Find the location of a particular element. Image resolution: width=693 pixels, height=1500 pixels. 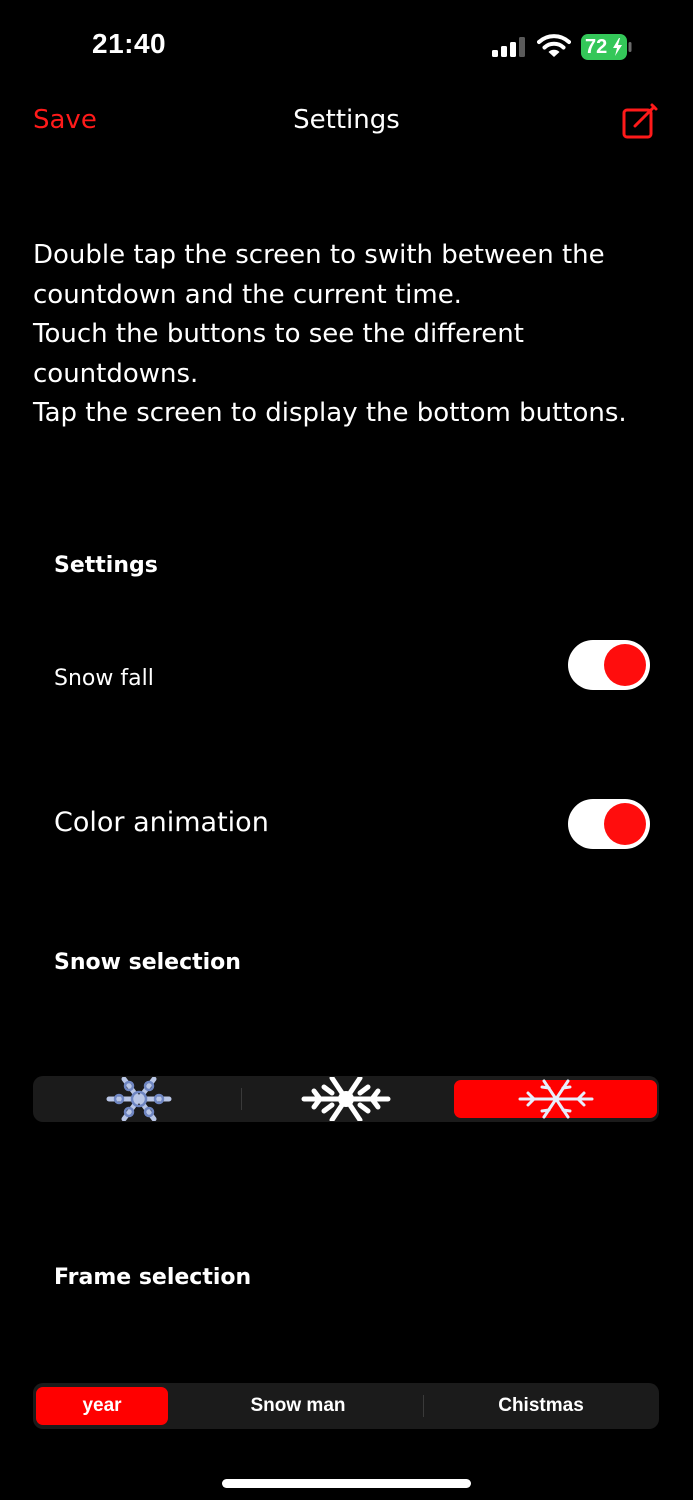

frame-option-christmas: Chistmas is located at coordinates (541, 1406).